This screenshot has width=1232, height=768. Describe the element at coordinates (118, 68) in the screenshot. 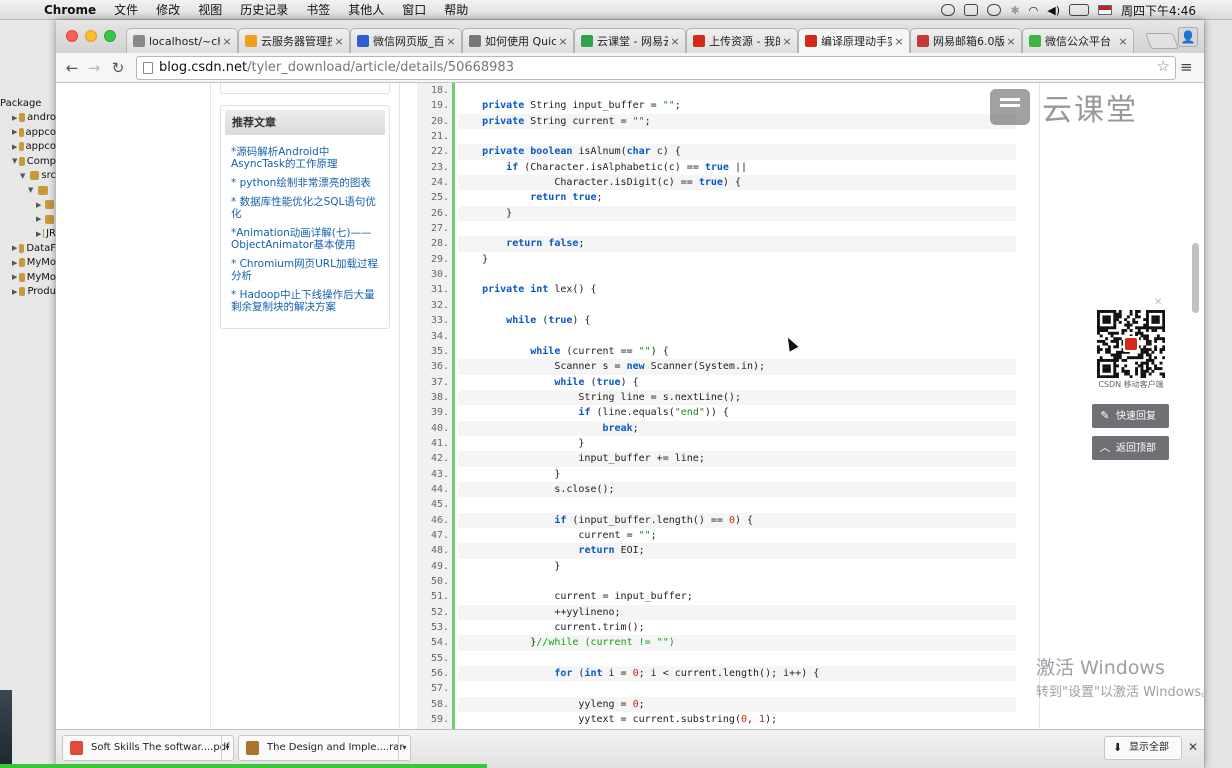

I see `reload-icon: ↻` at that location.